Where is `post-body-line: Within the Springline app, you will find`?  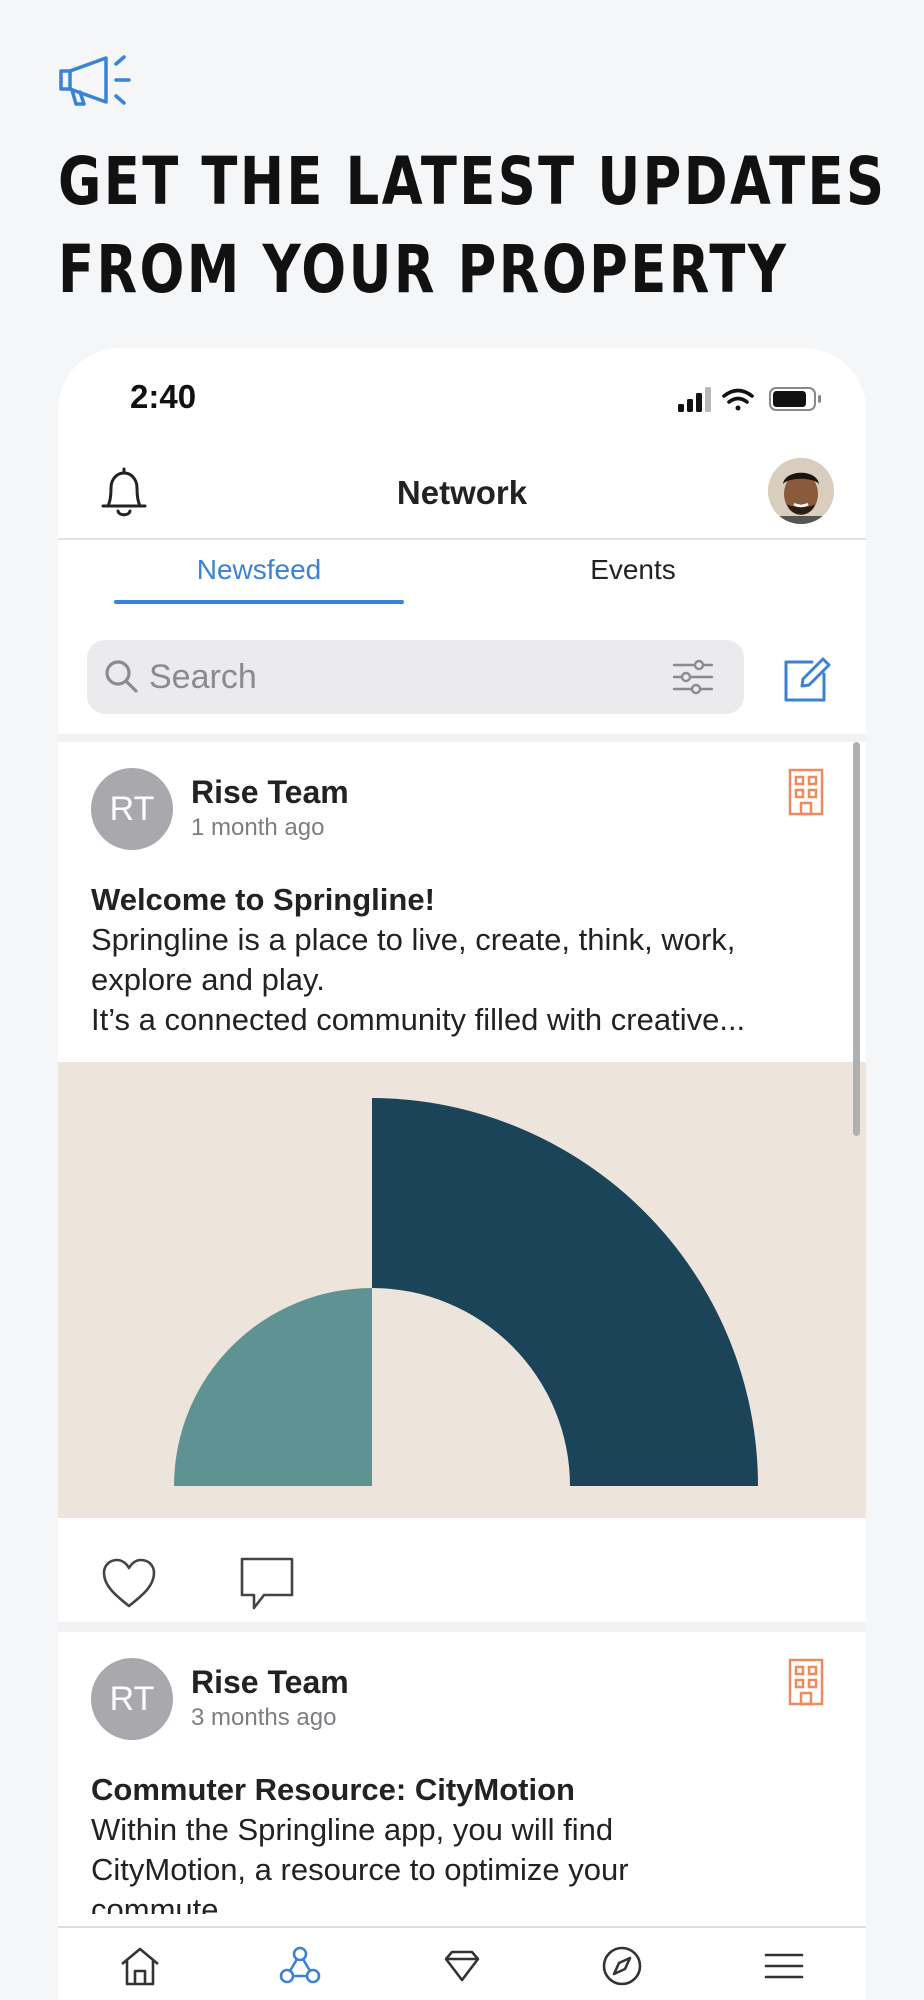
post-body-line: Within the Springline app, you will find is located at coordinates (352, 1829).